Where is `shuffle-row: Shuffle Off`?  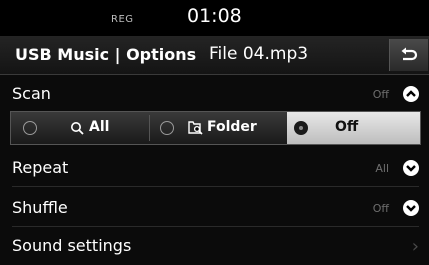
shuffle-row: Shuffle Off is located at coordinates (214, 208).